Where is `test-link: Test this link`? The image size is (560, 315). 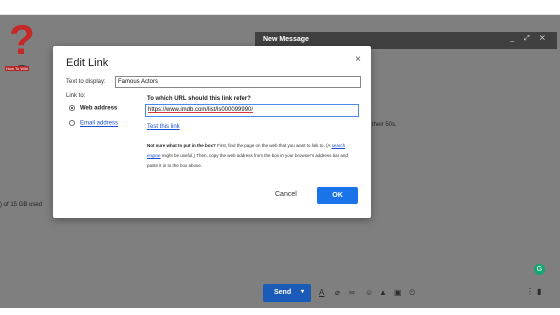
test-link: Test this link is located at coordinates (163, 127).